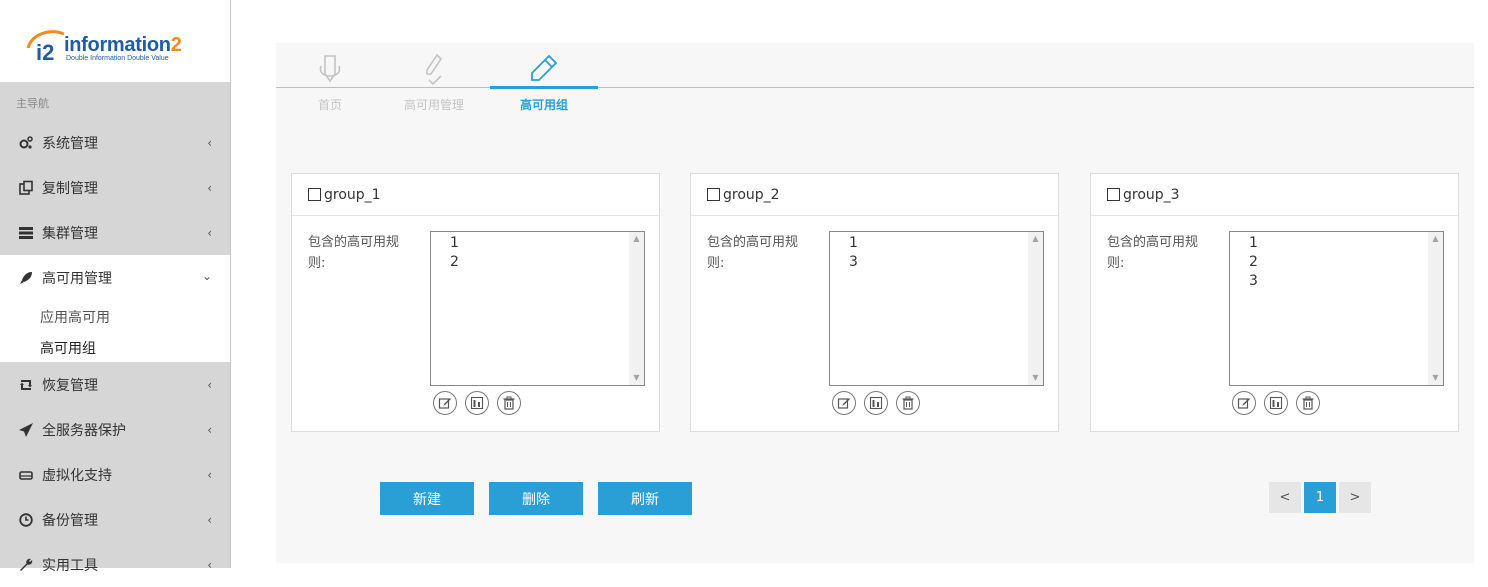 The width and height of the screenshot is (1488, 587). What do you see at coordinates (115, 232) in the screenshot?
I see `nav-item-cluster: 集群管理 ‹` at bounding box center [115, 232].